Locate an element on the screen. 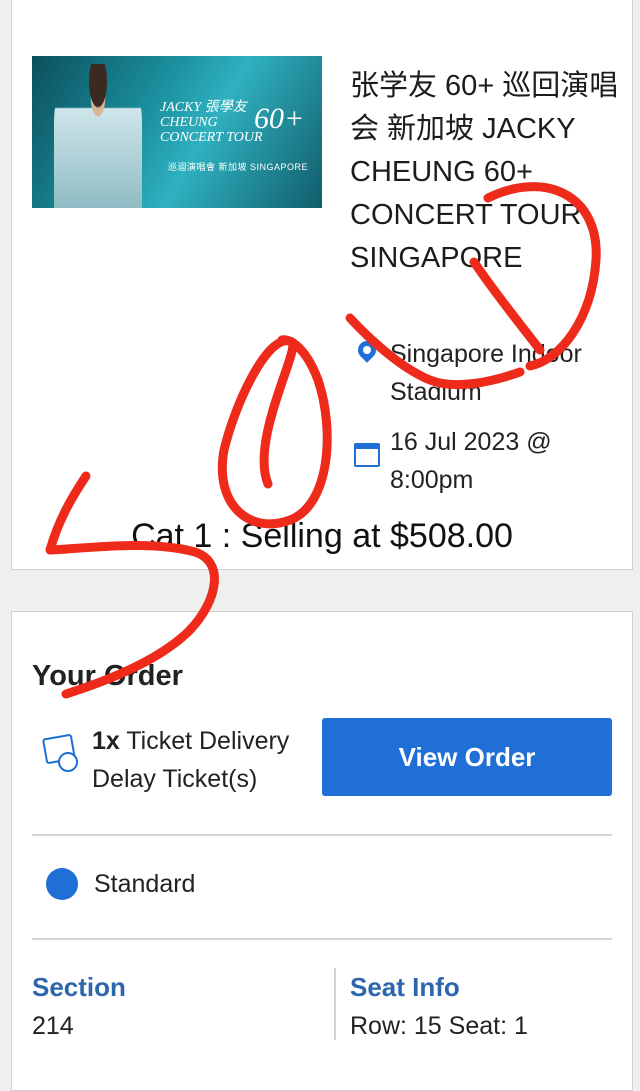 The width and height of the screenshot is (640, 1091). calendar-icon is located at coordinates (370, 445).